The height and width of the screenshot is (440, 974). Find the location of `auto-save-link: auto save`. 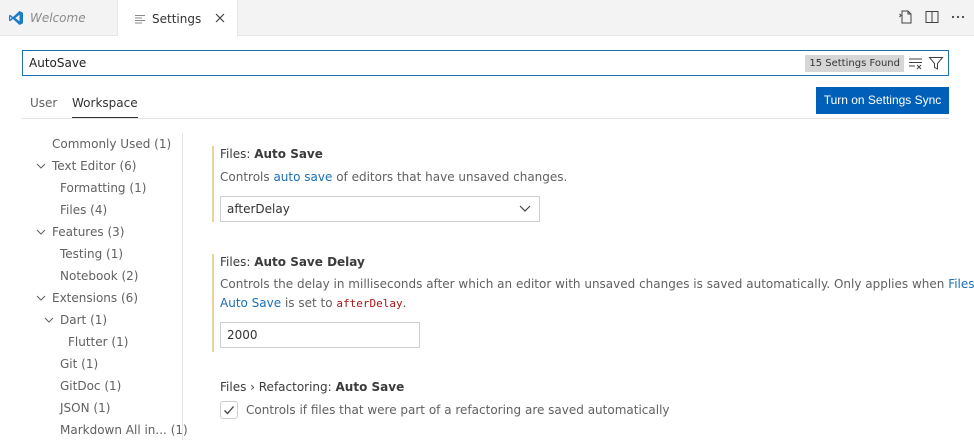

auto-save-link: auto save is located at coordinates (302, 177).